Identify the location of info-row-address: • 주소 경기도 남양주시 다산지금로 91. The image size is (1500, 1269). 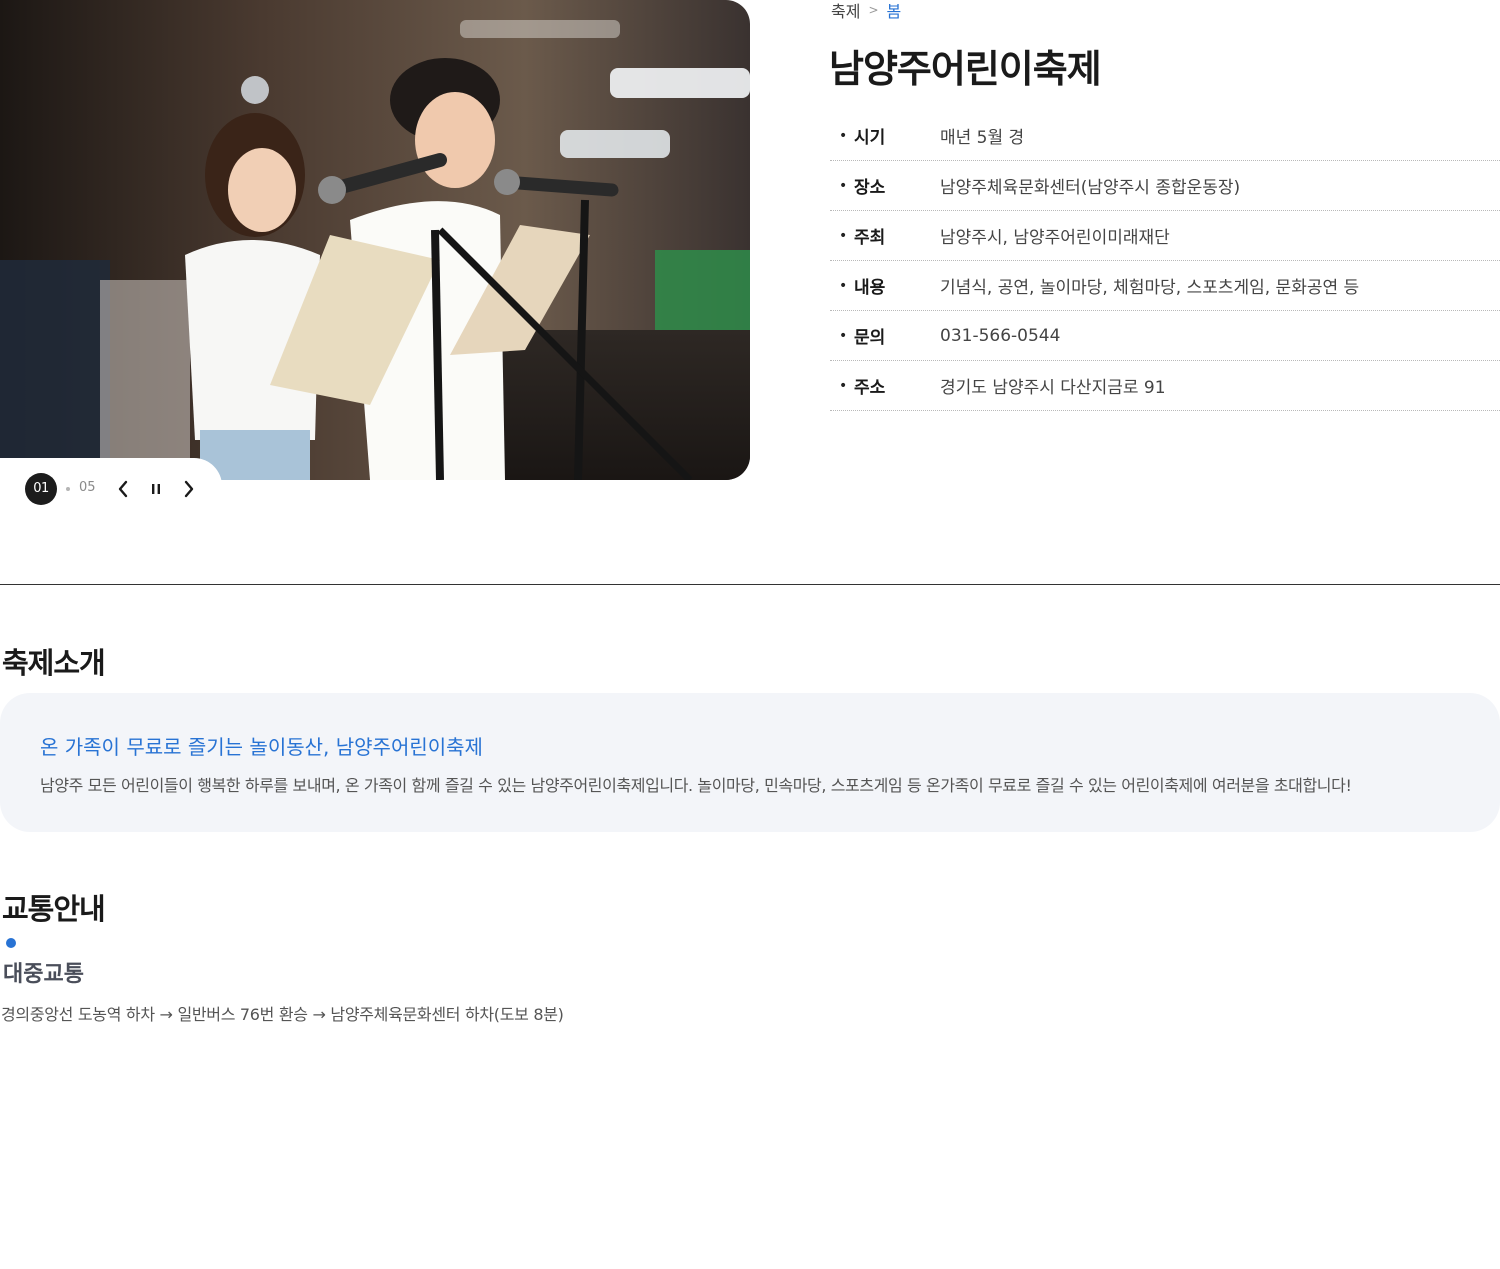
(1165, 386).